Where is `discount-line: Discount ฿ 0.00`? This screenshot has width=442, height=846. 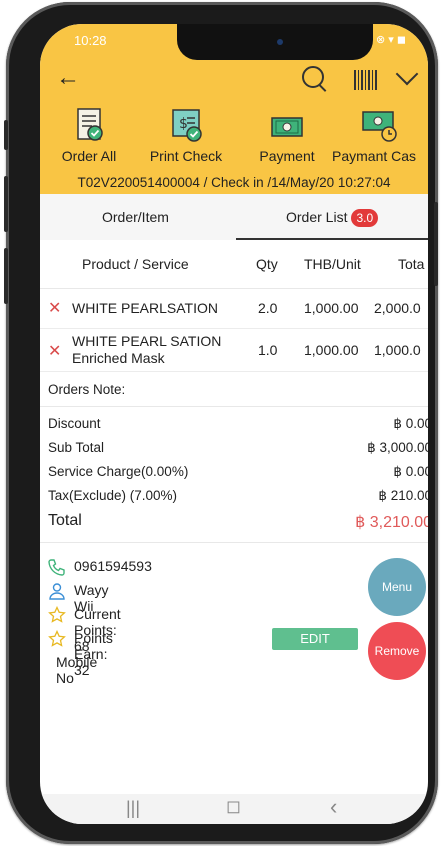
discount-line: Discount ฿ 0.00 is located at coordinates (238, 428).